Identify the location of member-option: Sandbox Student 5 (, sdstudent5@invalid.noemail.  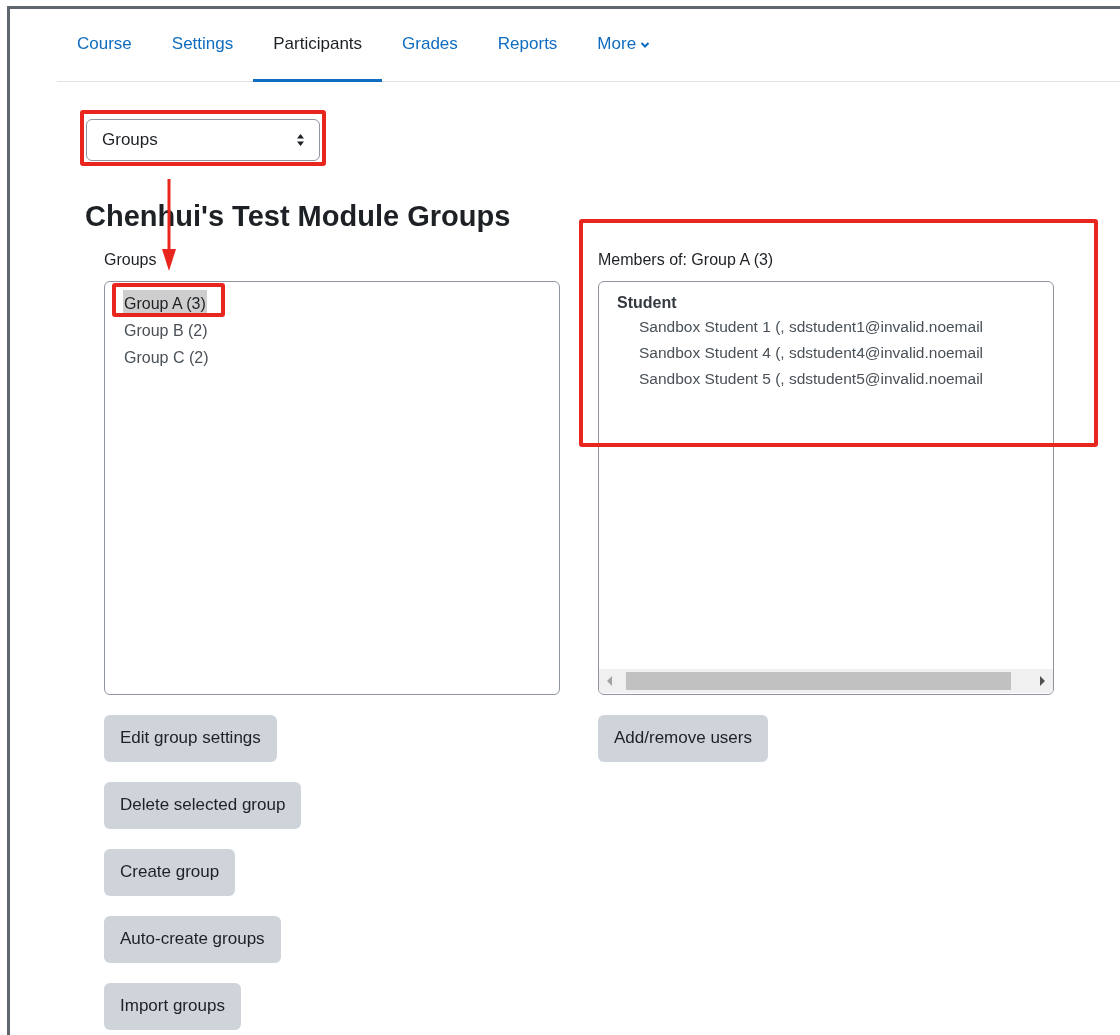
(835, 378).